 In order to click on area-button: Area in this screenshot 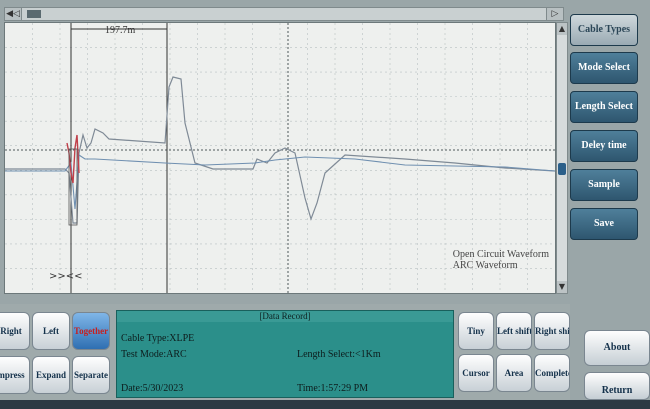, I will do `click(514, 373)`.